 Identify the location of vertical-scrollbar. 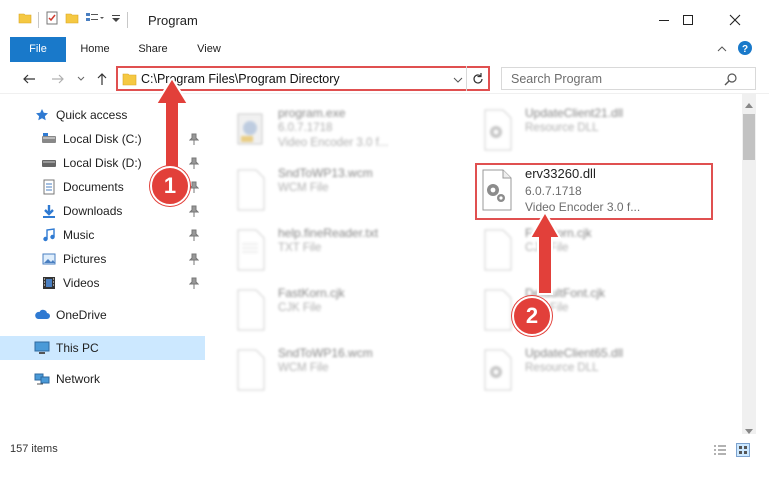
(749, 264).